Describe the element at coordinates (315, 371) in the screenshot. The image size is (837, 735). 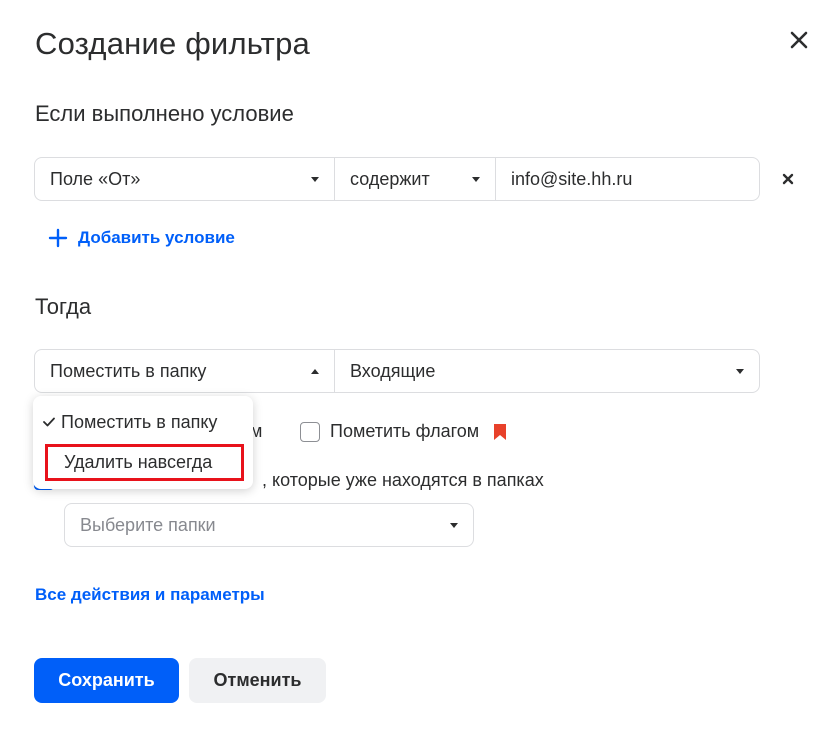
I see `dropdown-arrow-up-icon` at that location.